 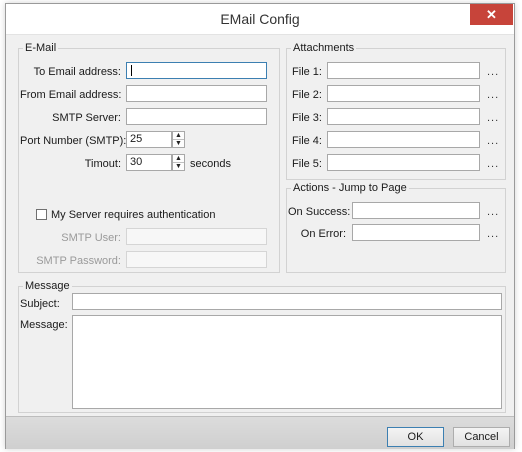 I want to click on to-email-input, so click(x=196, y=70).